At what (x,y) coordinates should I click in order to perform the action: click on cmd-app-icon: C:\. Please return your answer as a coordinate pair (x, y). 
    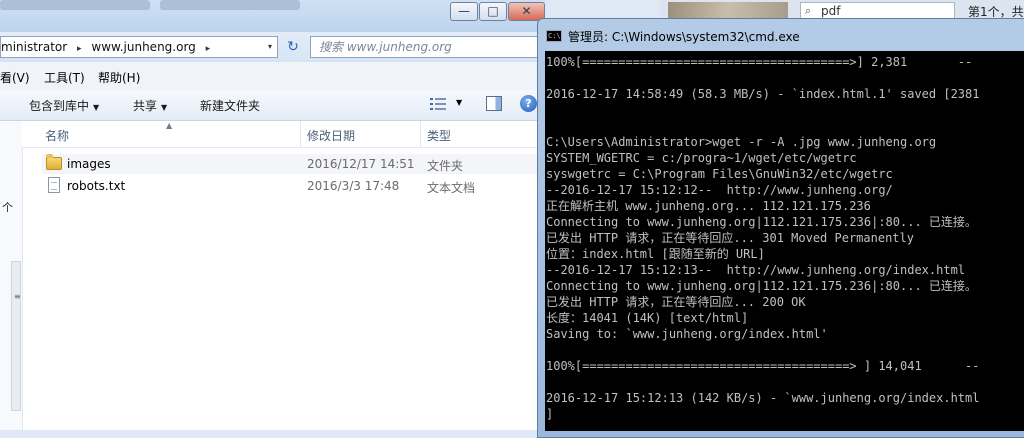
    Looking at the image, I should click on (554, 36).